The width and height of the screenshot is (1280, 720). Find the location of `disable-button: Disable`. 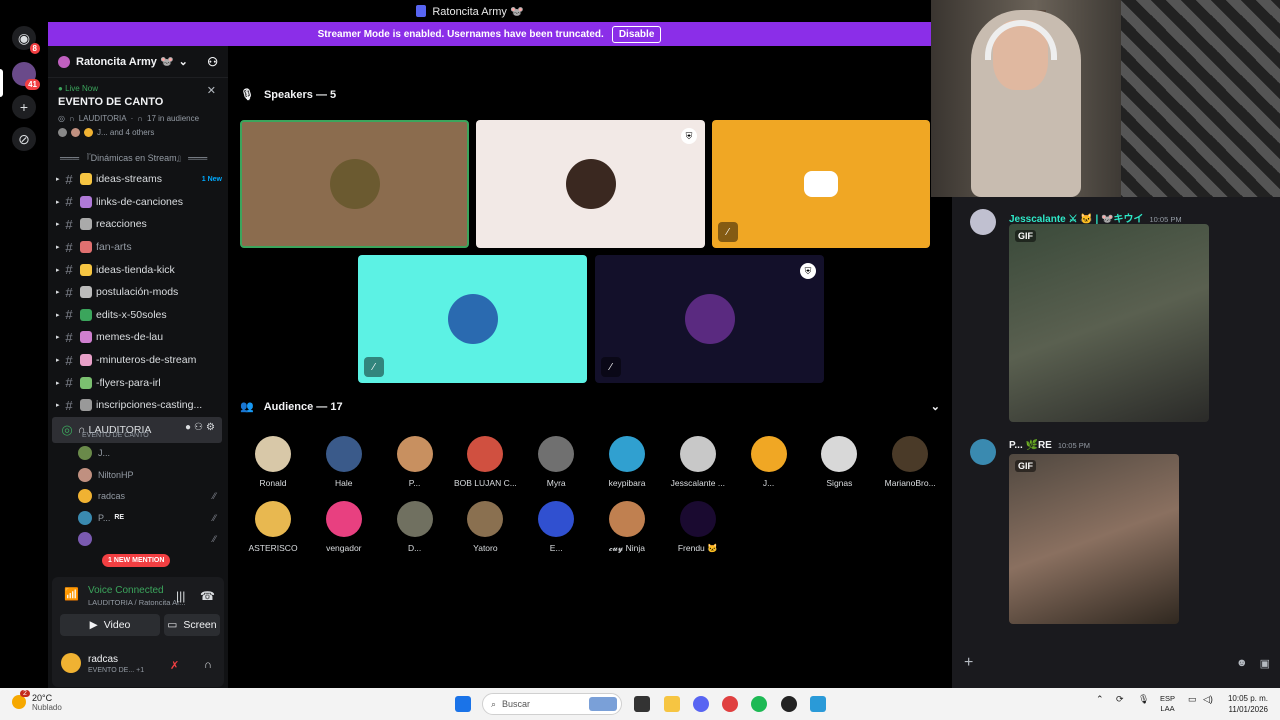

disable-button: Disable is located at coordinates (636, 34).